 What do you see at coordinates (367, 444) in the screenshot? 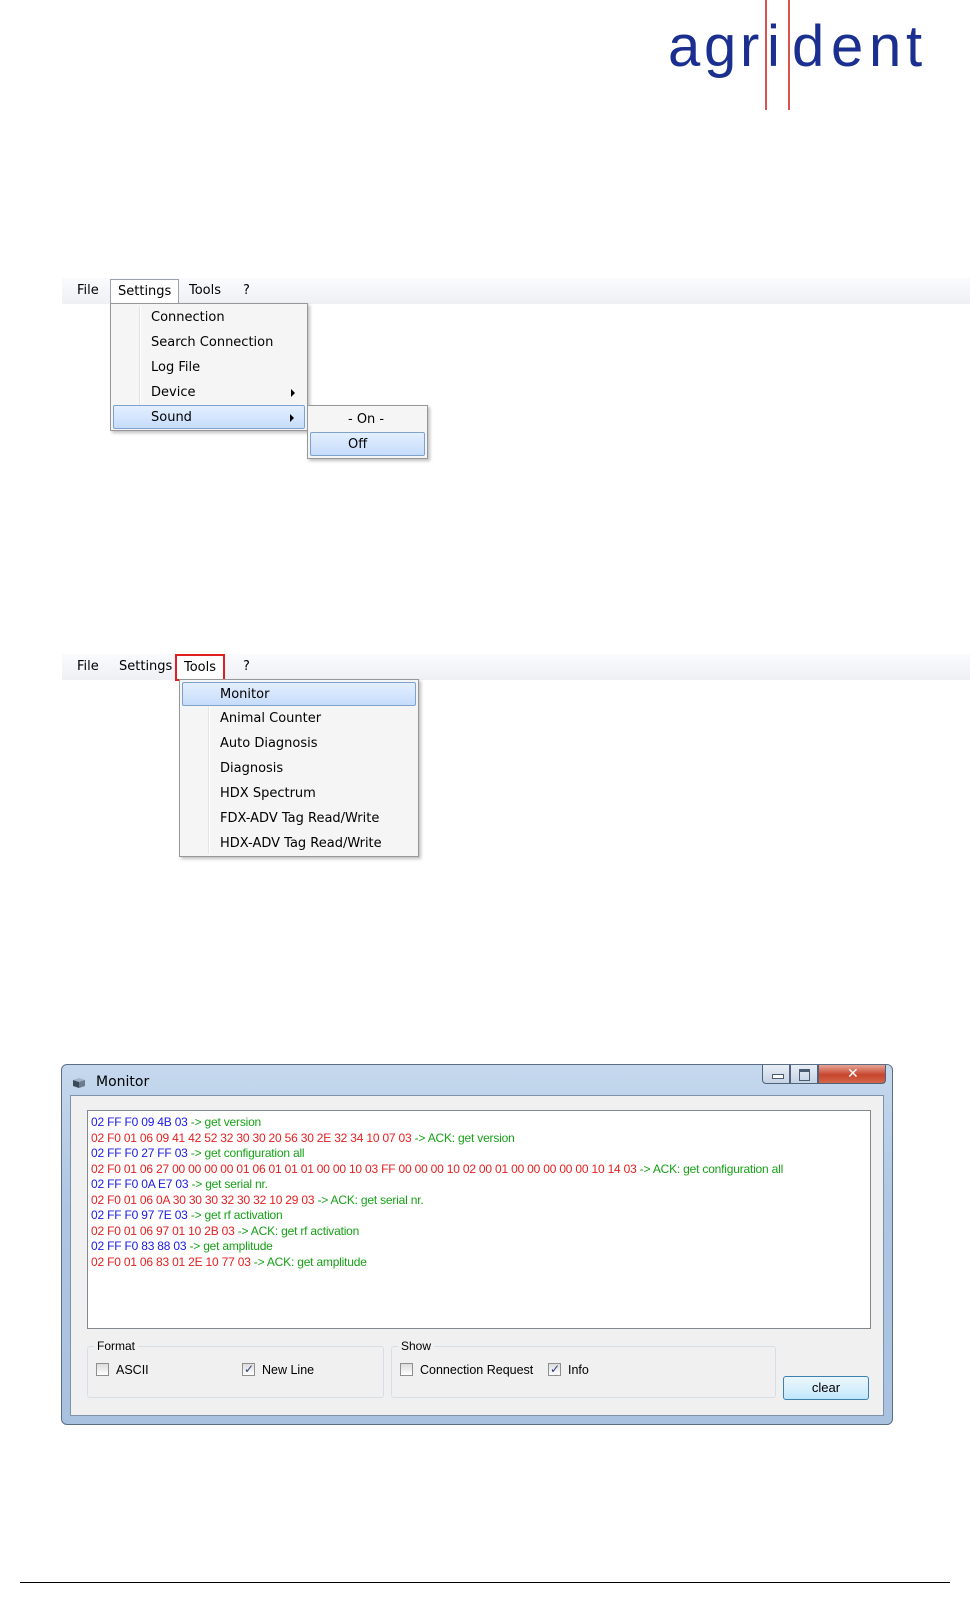
I see `menu-item-sound-off: Off` at bounding box center [367, 444].